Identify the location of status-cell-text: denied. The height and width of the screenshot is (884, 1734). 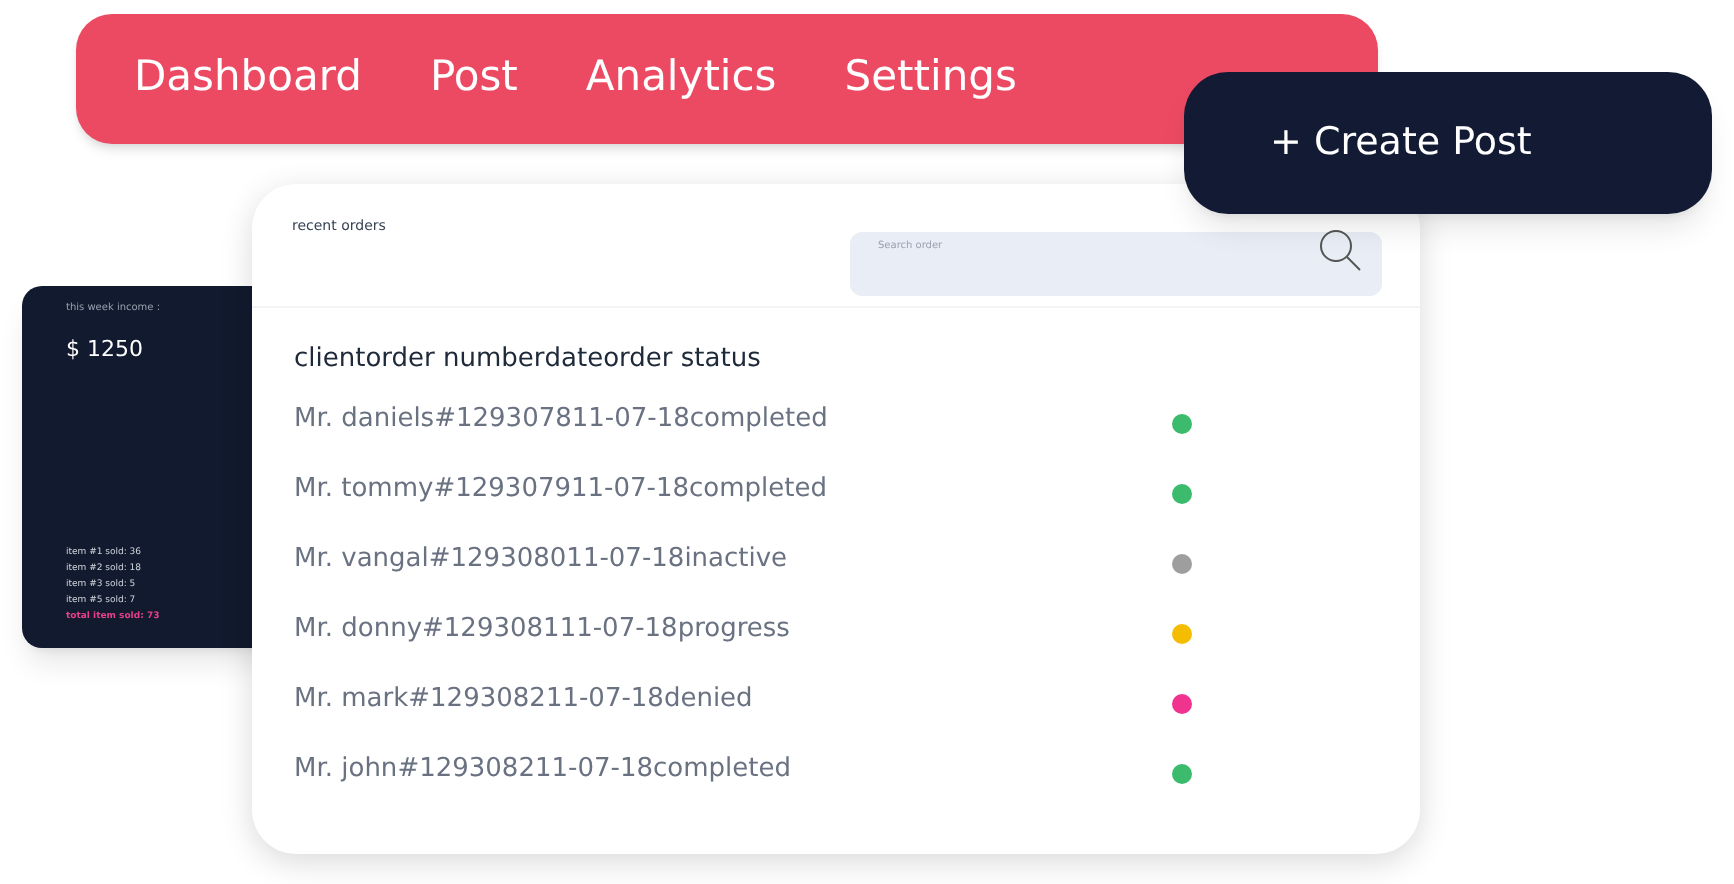
(708, 699).